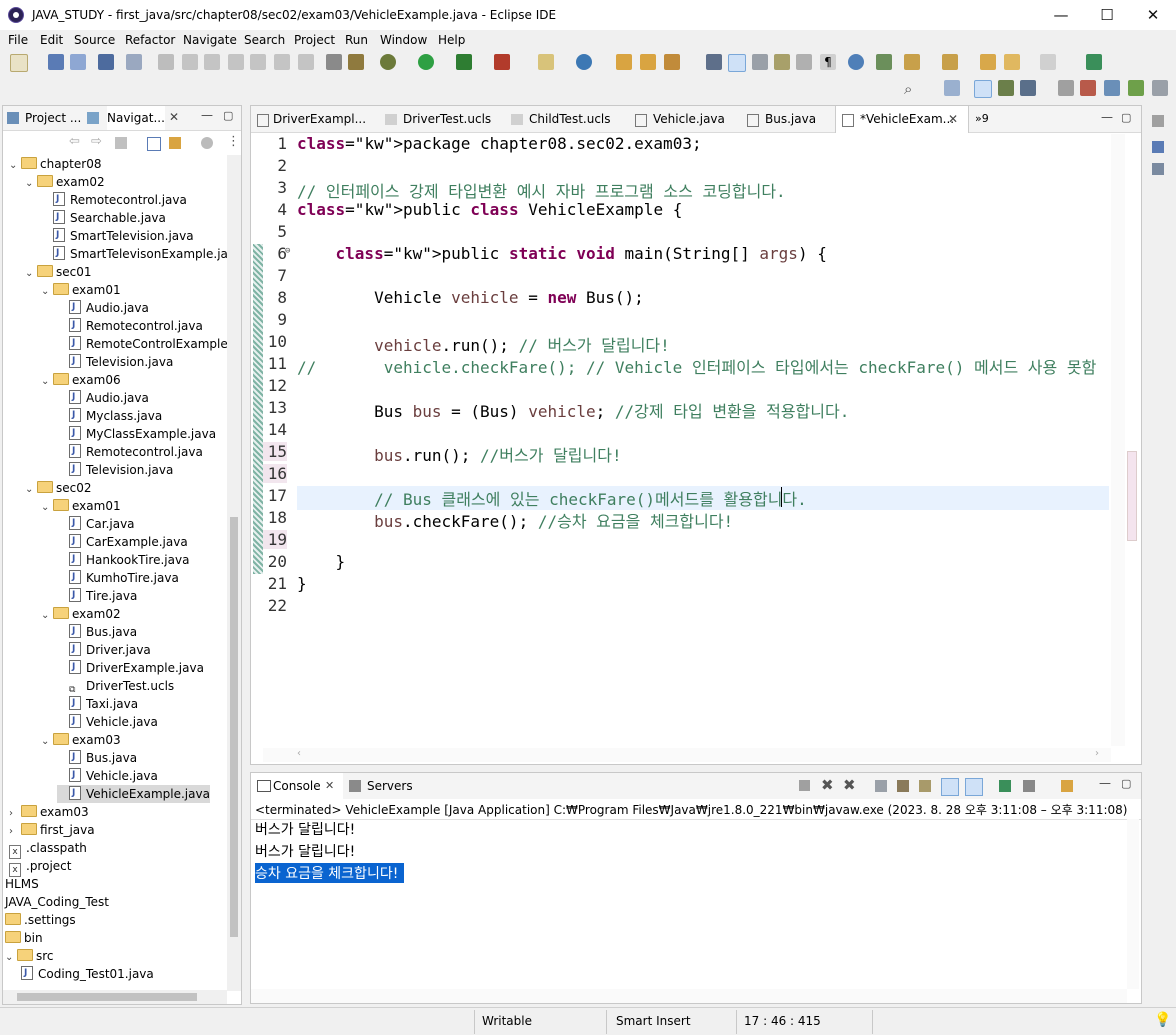 The height and width of the screenshot is (1035, 1176). I want to click on tree-item: Coding_Test01.java, so click(81, 973).